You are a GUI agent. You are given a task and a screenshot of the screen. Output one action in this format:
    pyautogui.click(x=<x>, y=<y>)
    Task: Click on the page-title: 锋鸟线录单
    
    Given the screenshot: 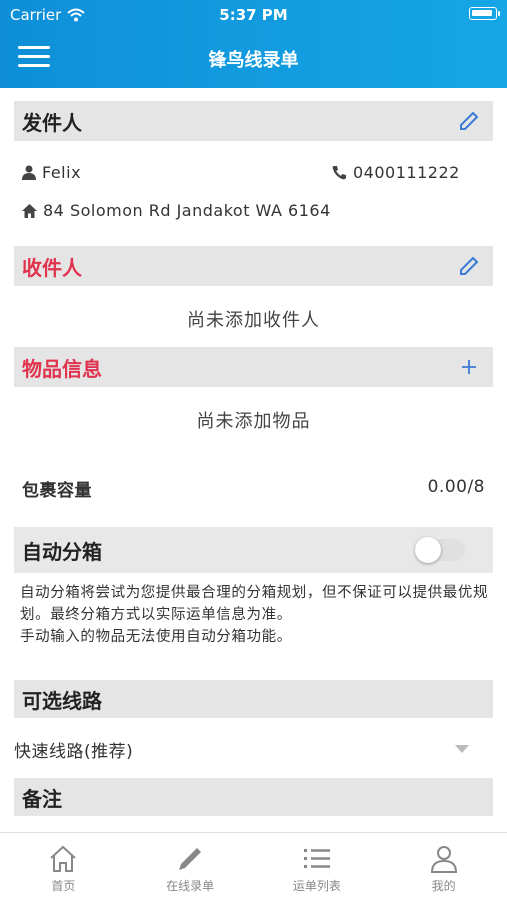 What is the action you would take?
    pyautogui.click(x=253, y=60)
    